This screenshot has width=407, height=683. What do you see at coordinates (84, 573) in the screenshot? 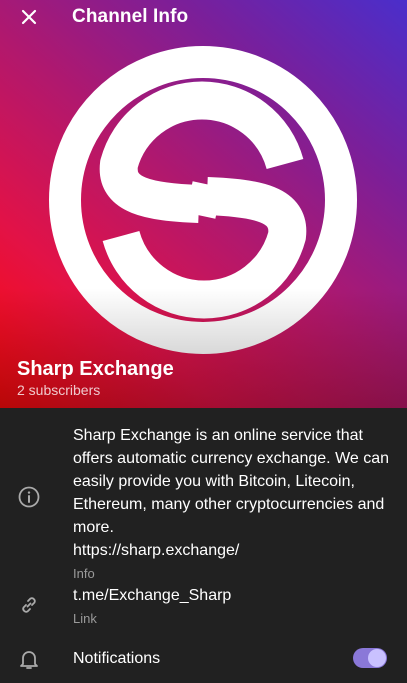
I see `info-label: Info` at bounding box center [84, 573].